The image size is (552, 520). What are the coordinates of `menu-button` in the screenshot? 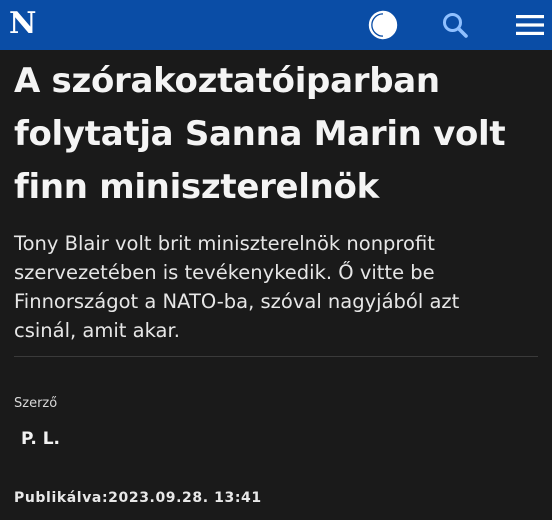 It's located at (530, 25).